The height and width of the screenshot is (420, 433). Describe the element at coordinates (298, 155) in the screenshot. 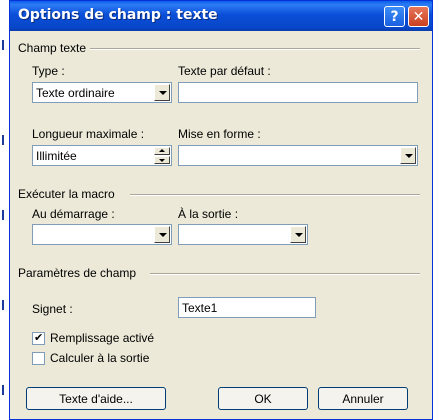

I see `format-dropdown` at that location.